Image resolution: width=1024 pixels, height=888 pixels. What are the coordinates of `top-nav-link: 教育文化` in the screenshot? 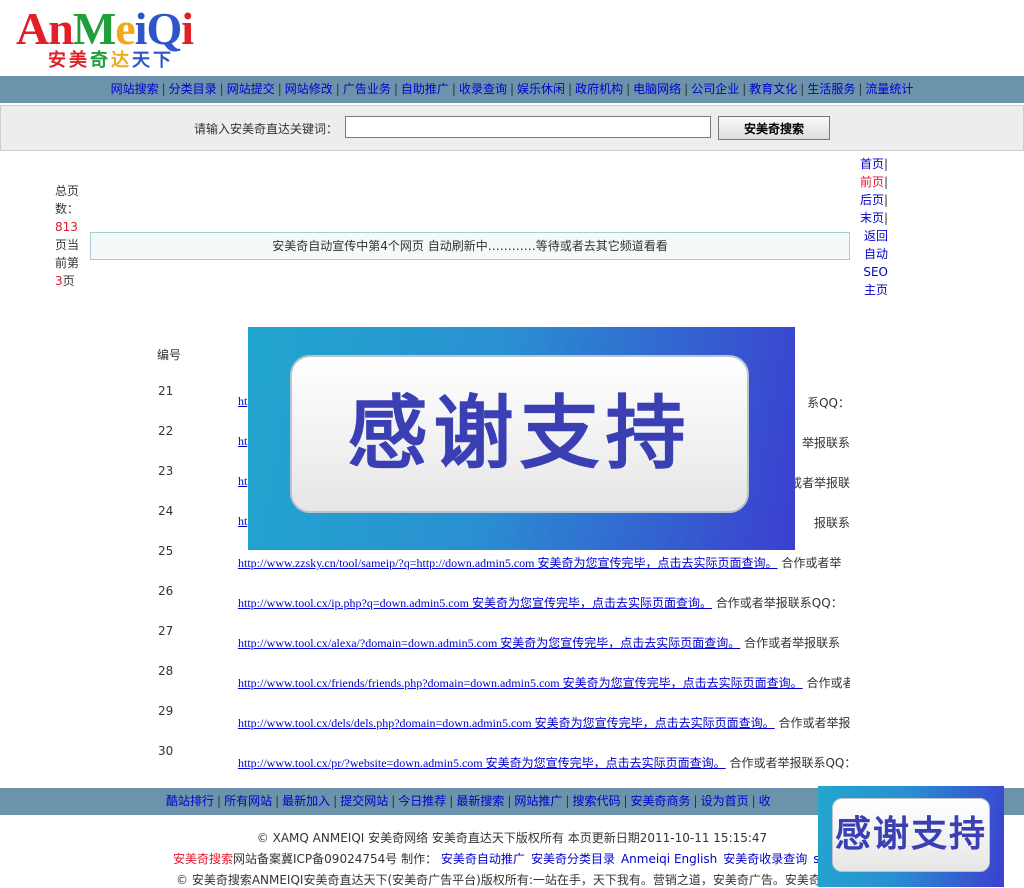 It's located at (773, 89).